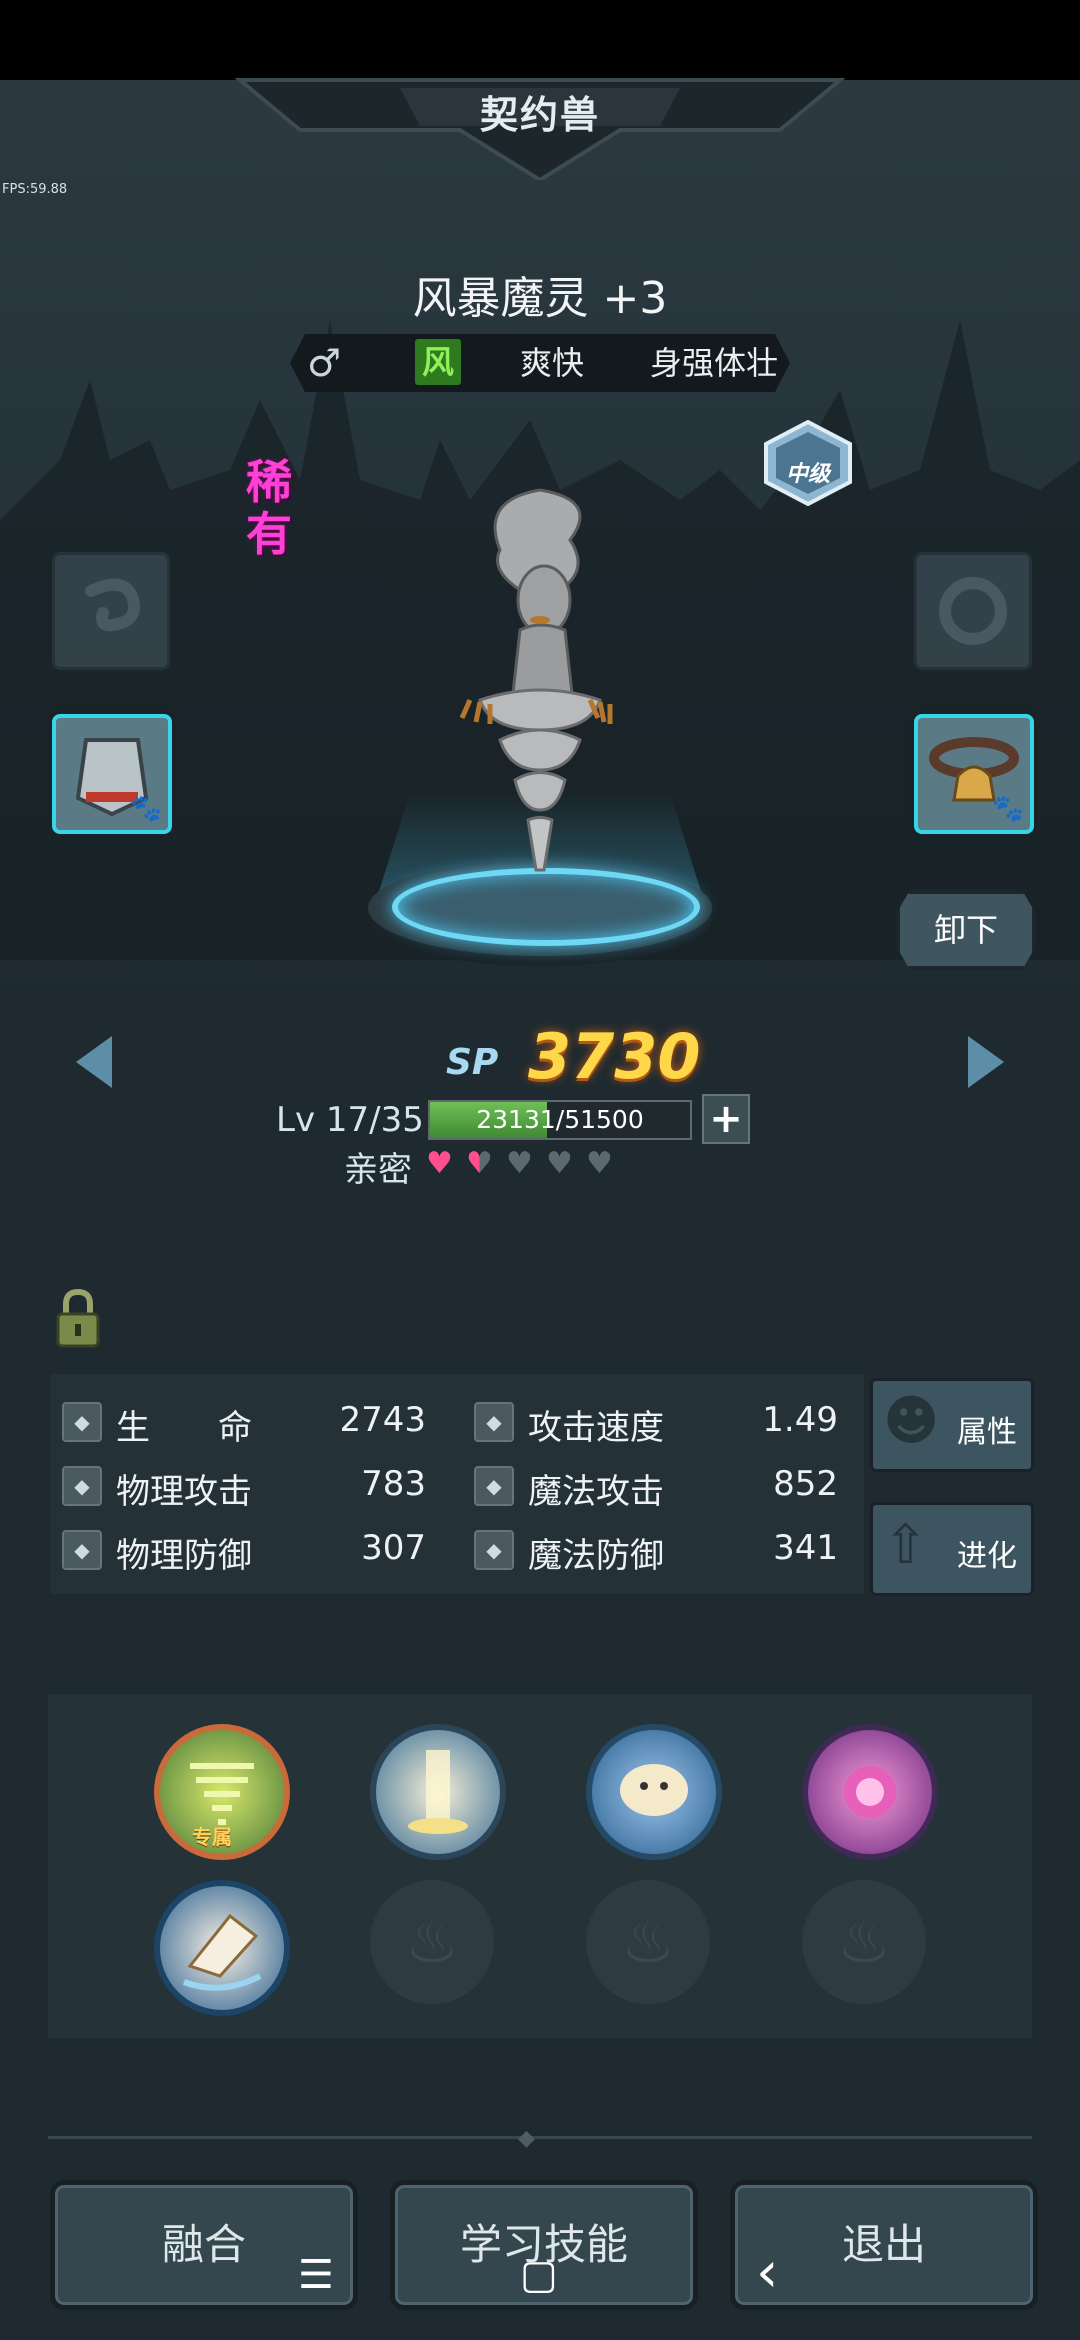 This screenshot has height=2340, width=1080. Describe the element at coordinates (800, 1420) in the screenshot. I see `stat-value: 1.49` at that location.